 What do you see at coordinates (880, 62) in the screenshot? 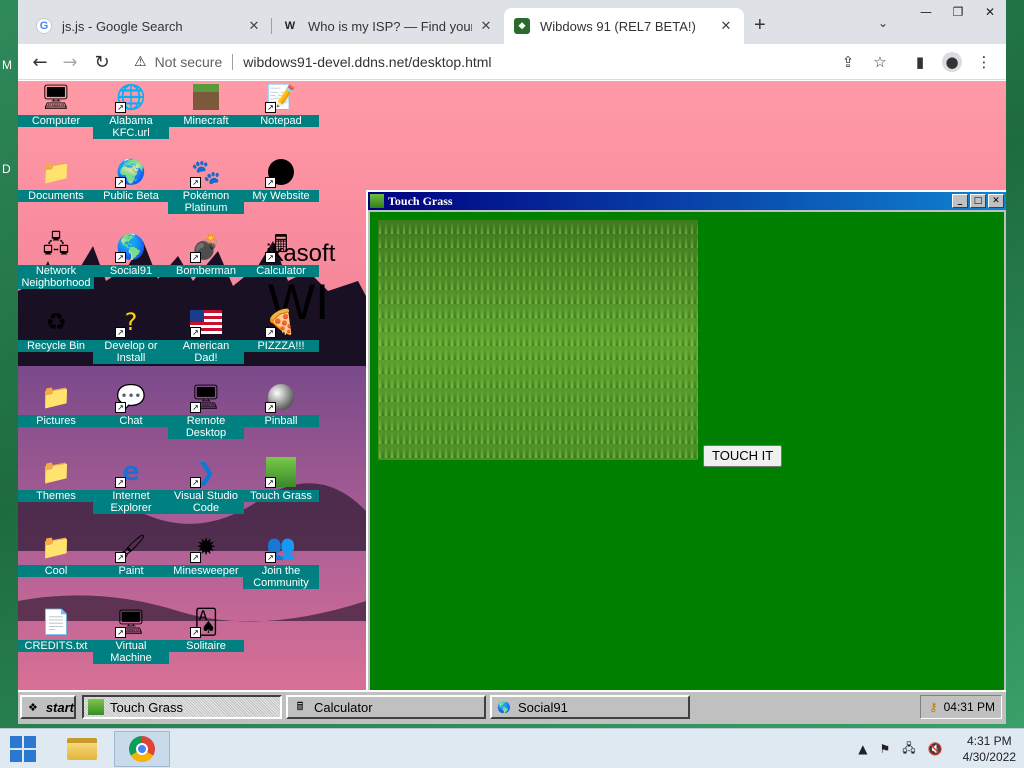
I see `bookmark-star-icon: ☆` at bounding box center [880, 62].